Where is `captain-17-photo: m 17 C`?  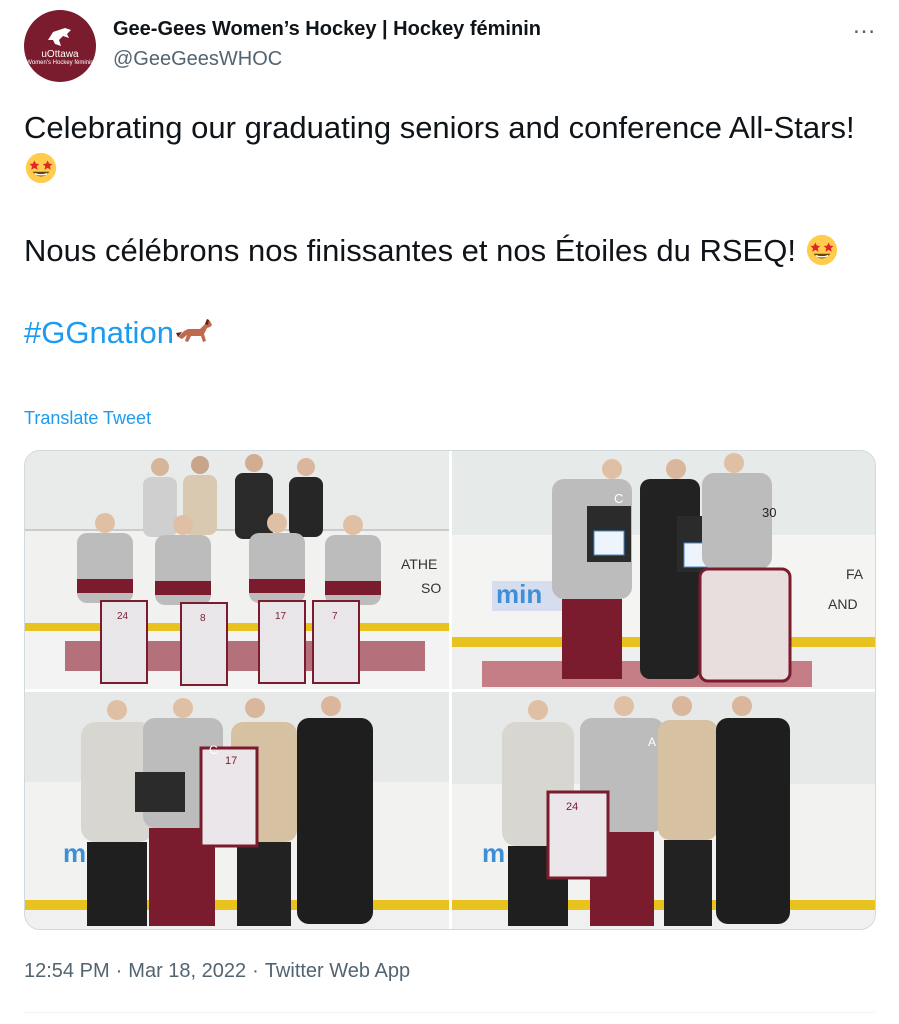
captain-17-photo: m 17 C is located at coordinates (237, 810).